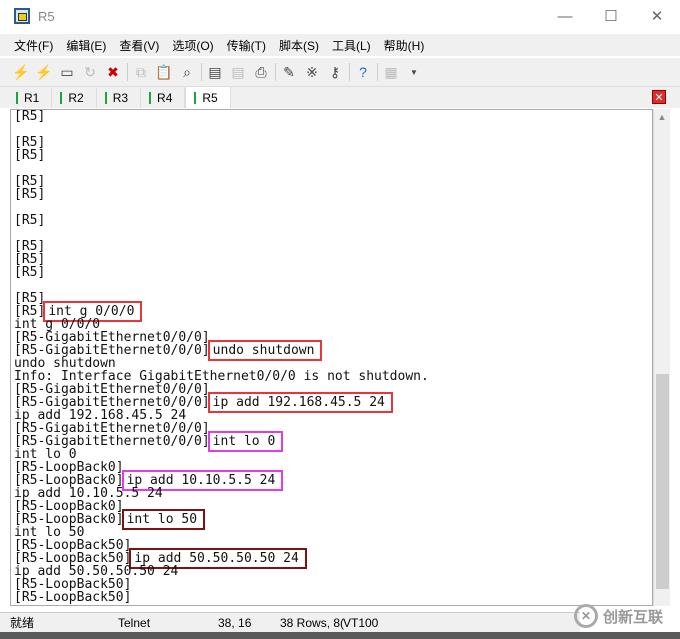  Describe the element at coordinates (404, 45) in the screenshot. I see `menu-help: 帮助(H)` at that location.